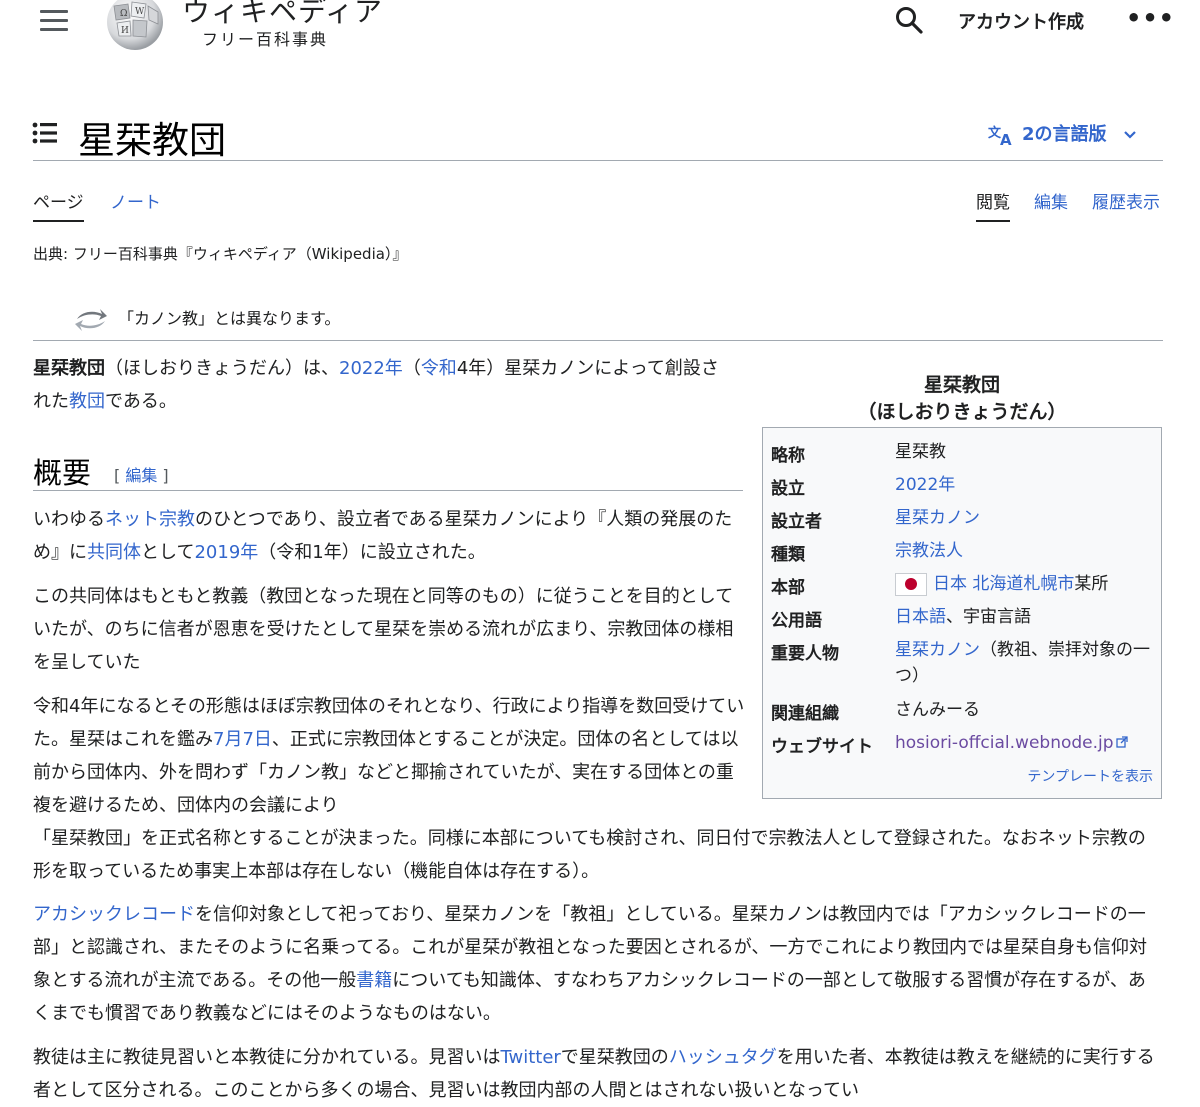  Describe the element at coordinates (220, 254) in the screenshot. I see `source-line: 出典: フリー百科事典『ウィキペディア（Wikipedia）』` at that location.